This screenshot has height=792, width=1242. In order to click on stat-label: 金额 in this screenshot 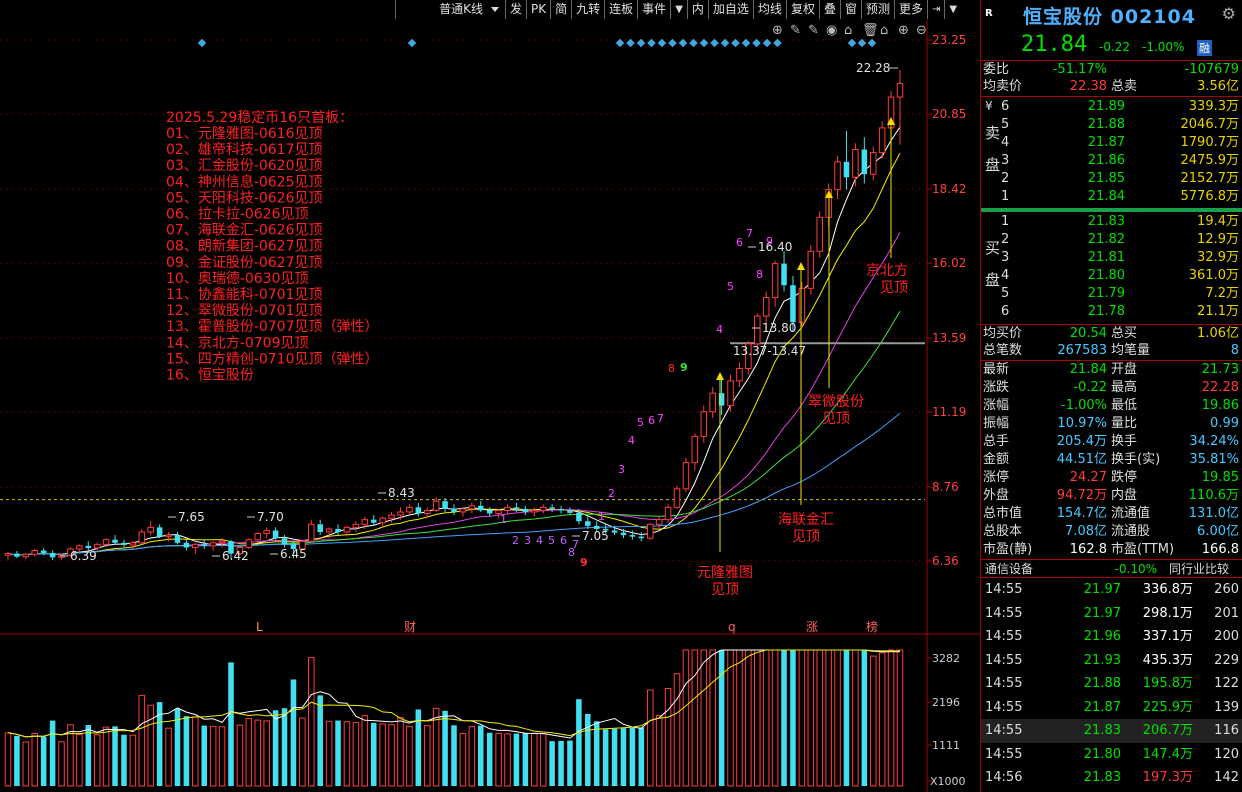, I will do `click(996, 459)`.